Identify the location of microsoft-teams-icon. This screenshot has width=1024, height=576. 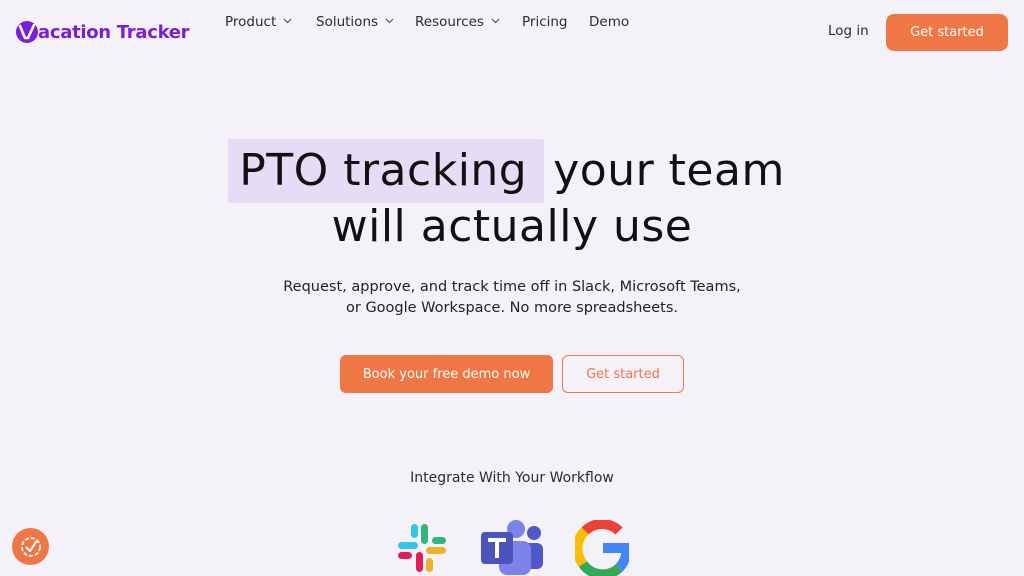
(512, 547).